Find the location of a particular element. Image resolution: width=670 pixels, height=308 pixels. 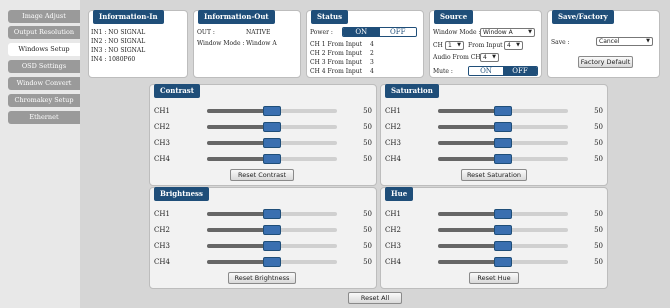

factory-default-button: Factory Default is located at coordinates (605, 62).